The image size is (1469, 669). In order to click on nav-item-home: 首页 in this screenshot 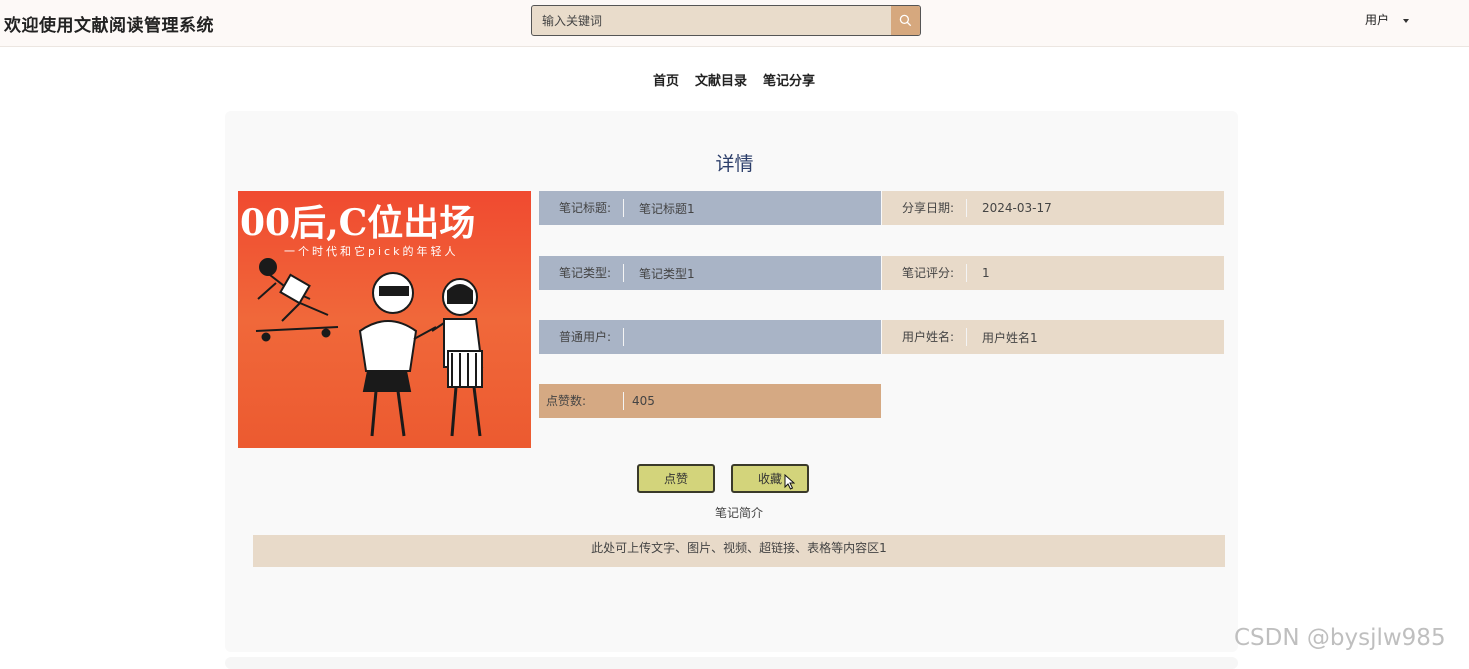, I will do `click(666, 79)`.